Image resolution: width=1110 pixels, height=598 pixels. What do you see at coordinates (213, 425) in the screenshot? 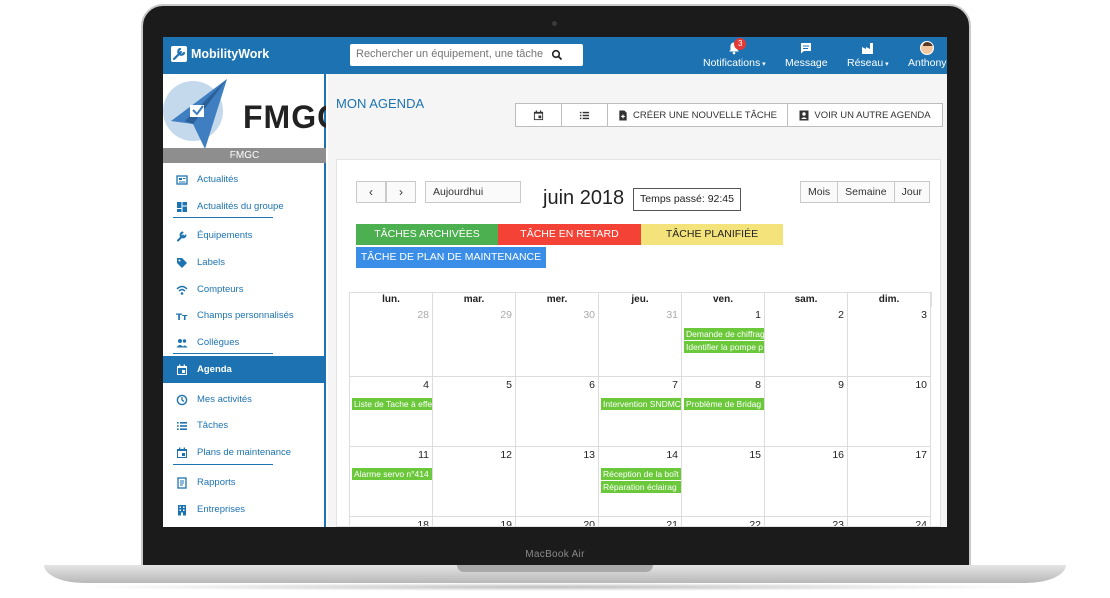
I see `sidebar-item-label: Tâches` at bounding box center [213, 425].